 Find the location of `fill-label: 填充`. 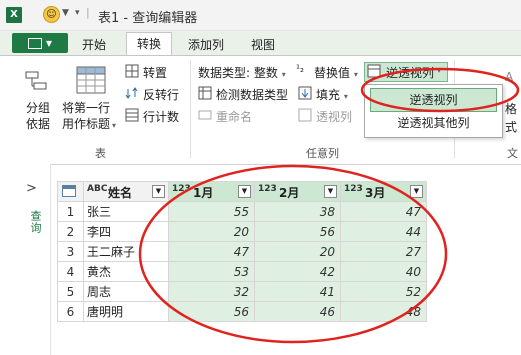

fill-label: 填充 is located at coordinates (328, 95).